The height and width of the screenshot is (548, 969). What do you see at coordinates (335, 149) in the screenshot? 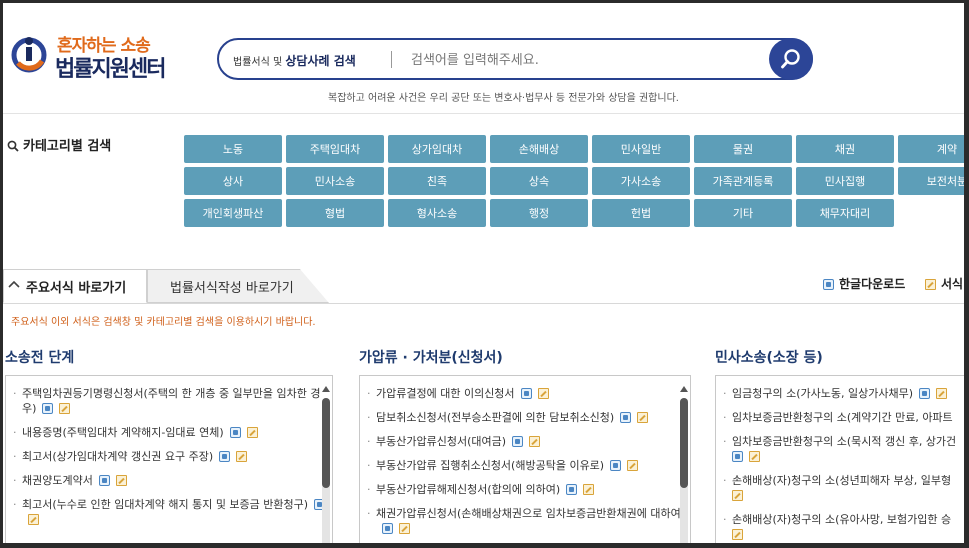
I see `category-button: 주택임대차` at bounding box center [335, 149].